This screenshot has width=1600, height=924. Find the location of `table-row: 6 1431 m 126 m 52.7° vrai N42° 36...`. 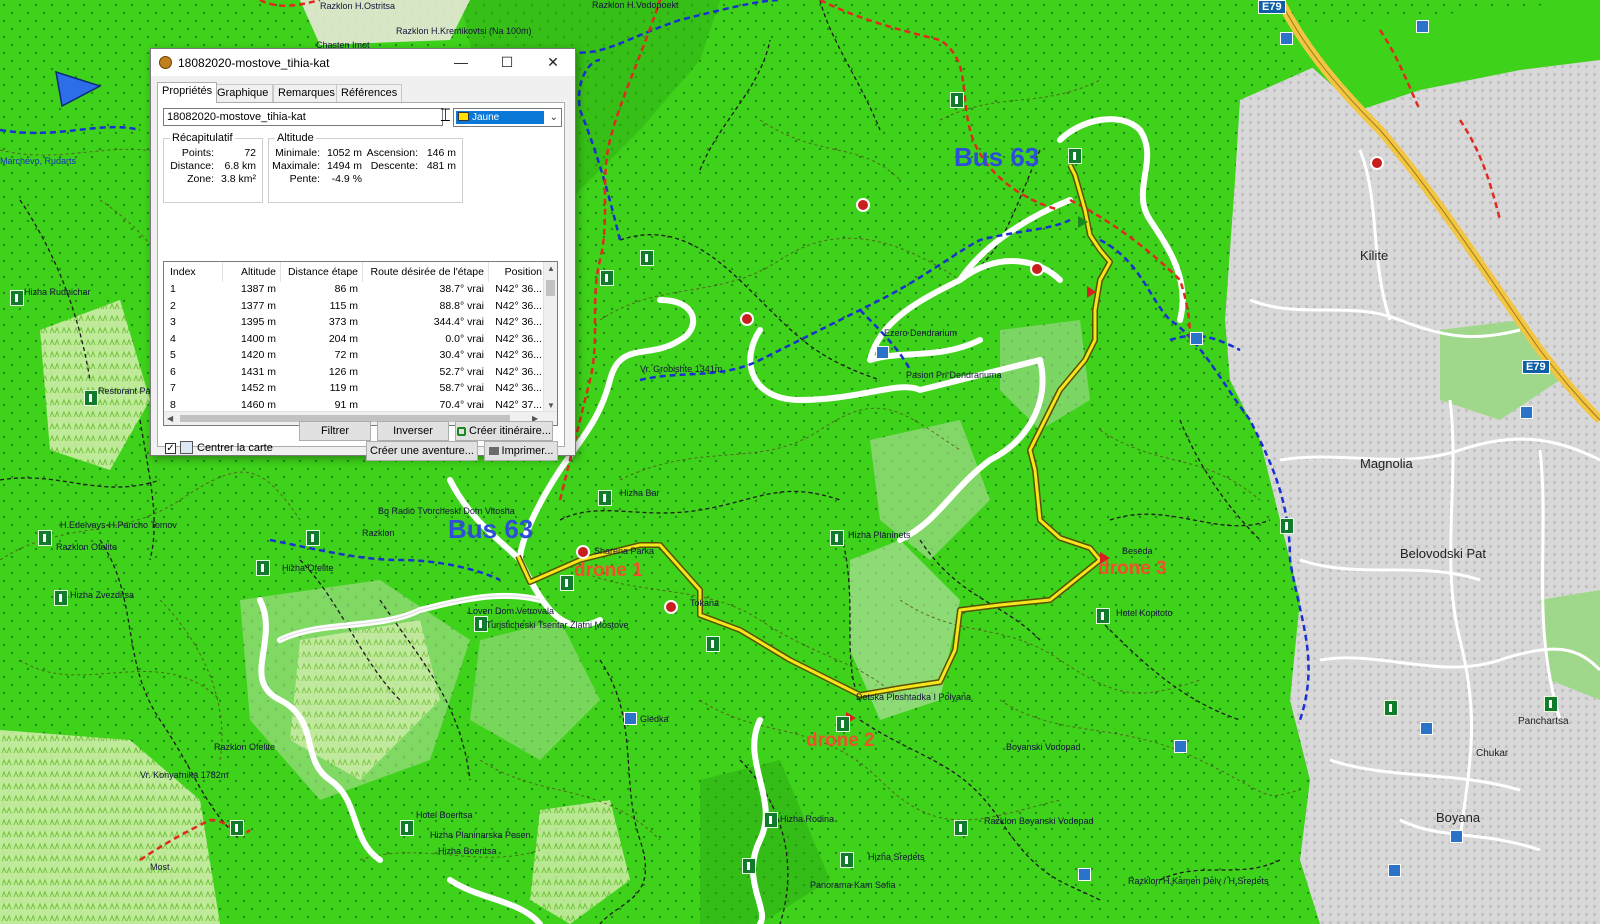

table-row: 6 1431 m 126 m 52.7° vrai N42° 36... is located at coordinates (355, 373).